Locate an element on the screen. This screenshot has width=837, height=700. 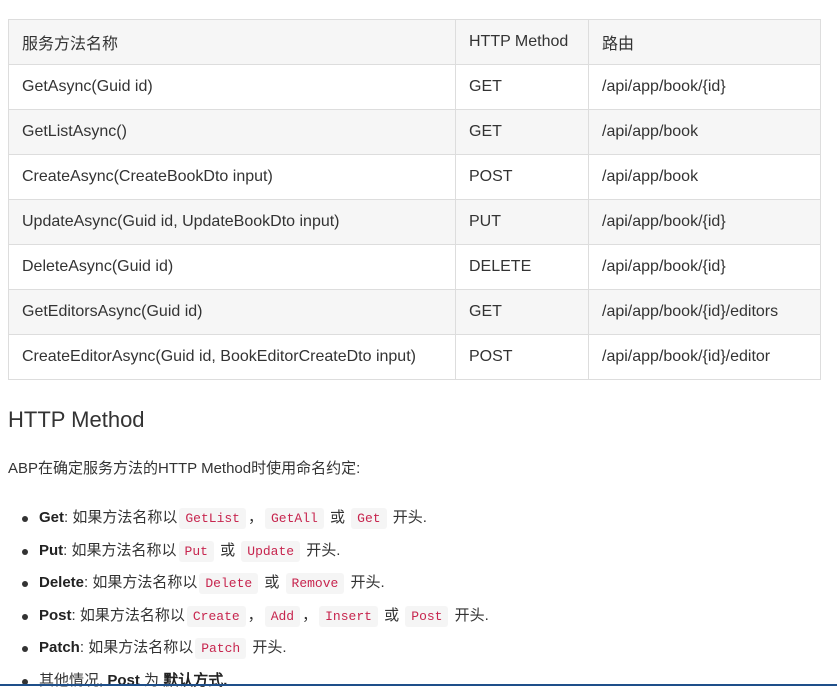
cell-method-name: GetEditorsAsync(Guid id) is located at coordinates (232, 312).